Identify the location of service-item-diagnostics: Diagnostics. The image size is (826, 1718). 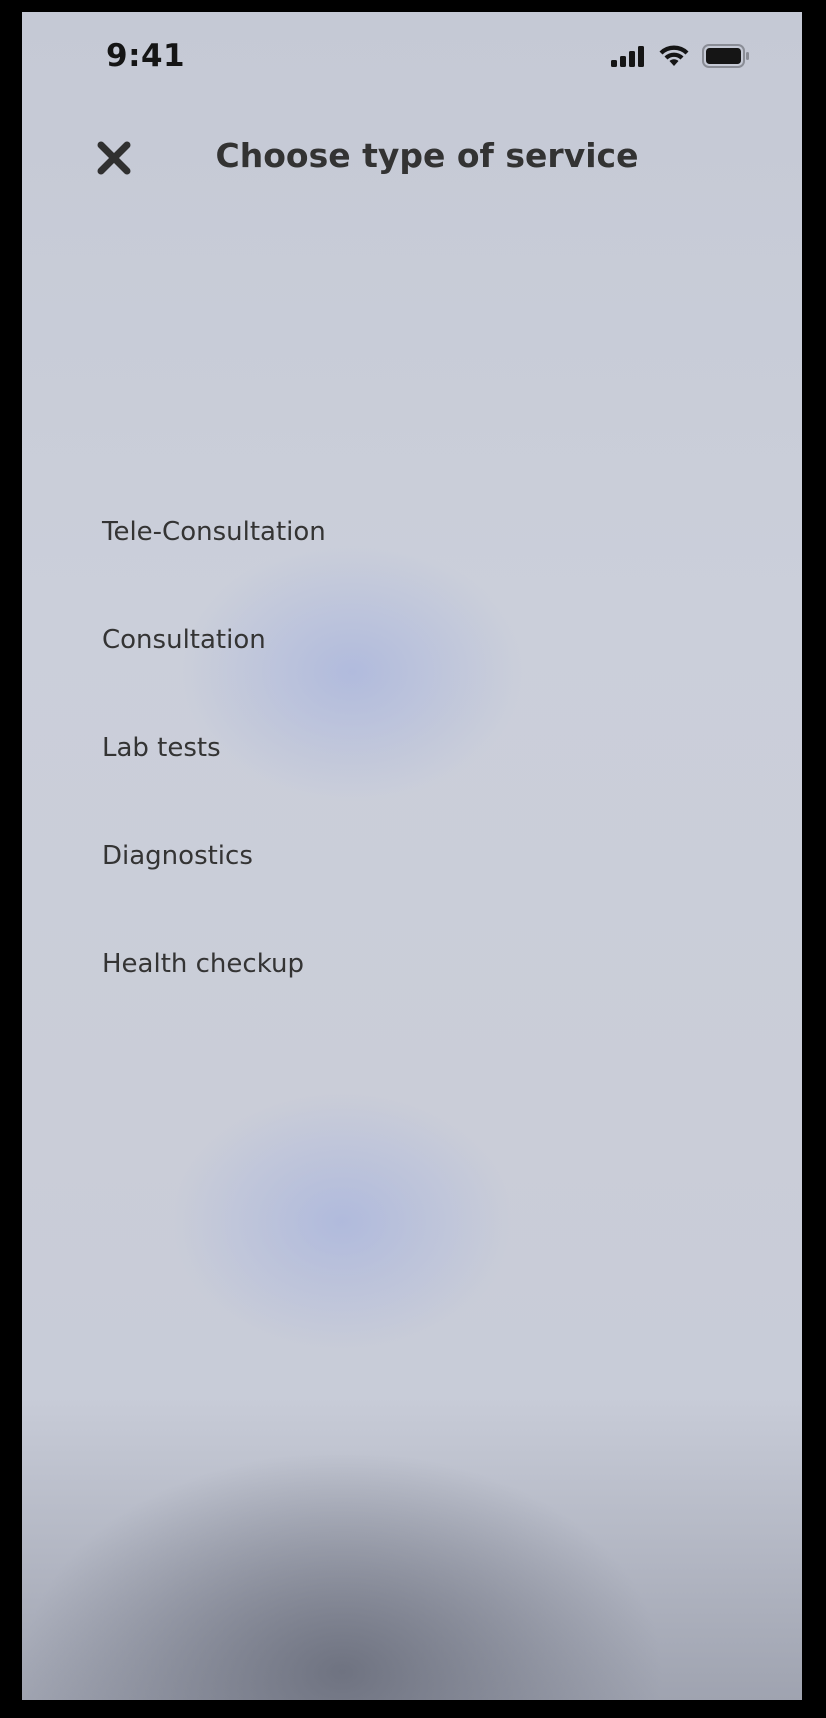
(412, 887).